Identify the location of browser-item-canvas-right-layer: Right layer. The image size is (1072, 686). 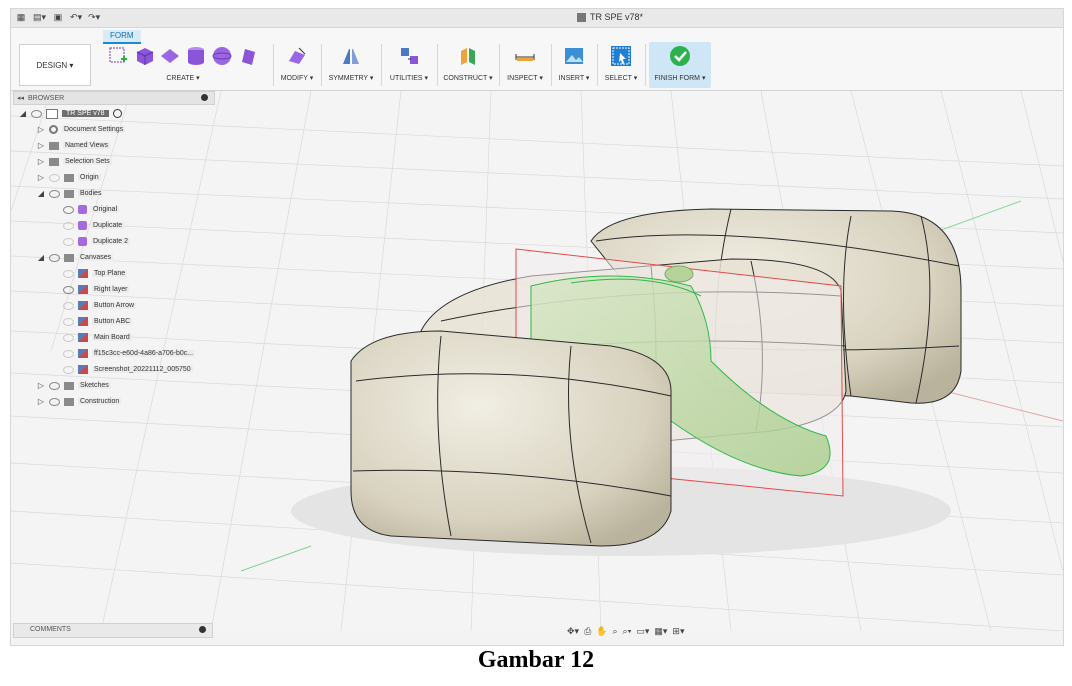
(96, 289).